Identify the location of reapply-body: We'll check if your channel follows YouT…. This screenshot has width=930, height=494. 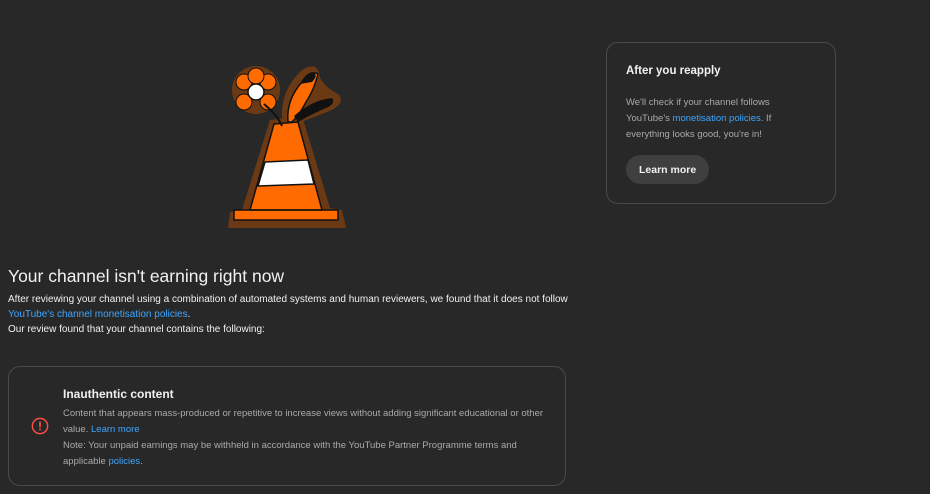
(716, 119).